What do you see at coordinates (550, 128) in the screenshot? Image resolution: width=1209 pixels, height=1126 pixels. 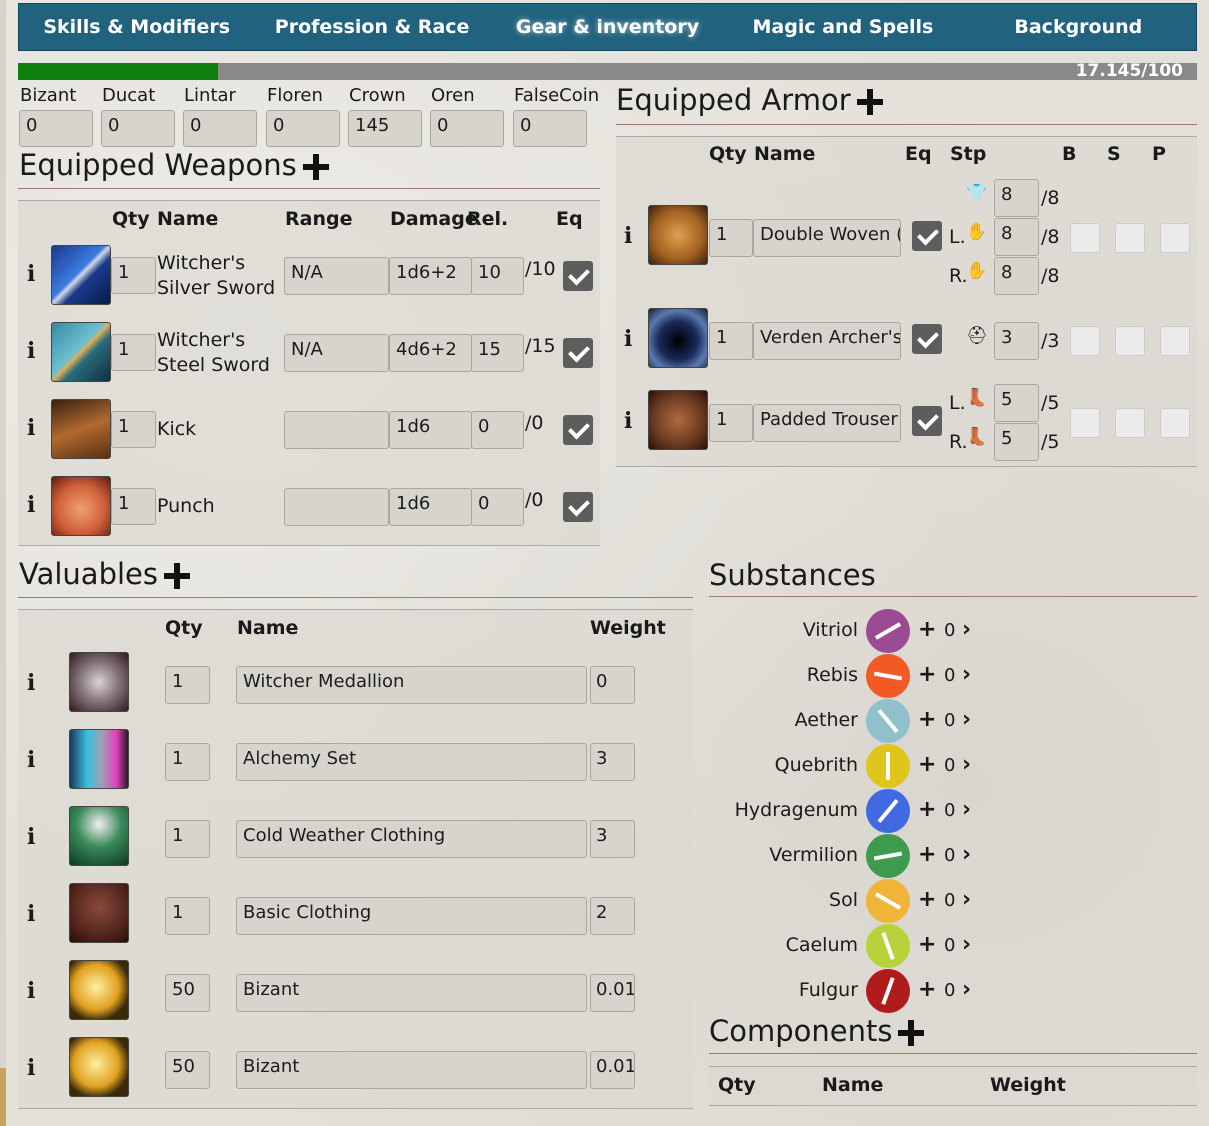 I see `coin-input-falsecoin: 0` at bounding box center [550, 128].